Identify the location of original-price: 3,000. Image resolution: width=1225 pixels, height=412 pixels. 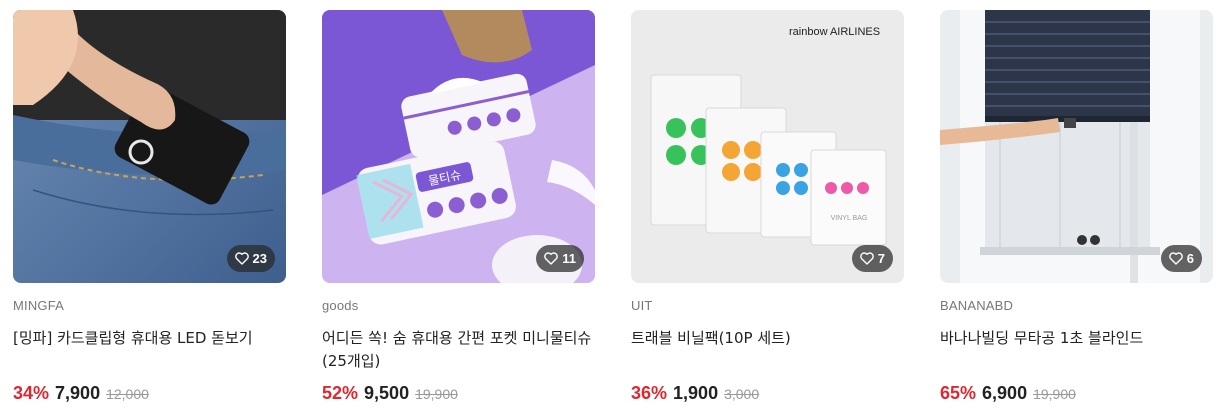
(742, 394).